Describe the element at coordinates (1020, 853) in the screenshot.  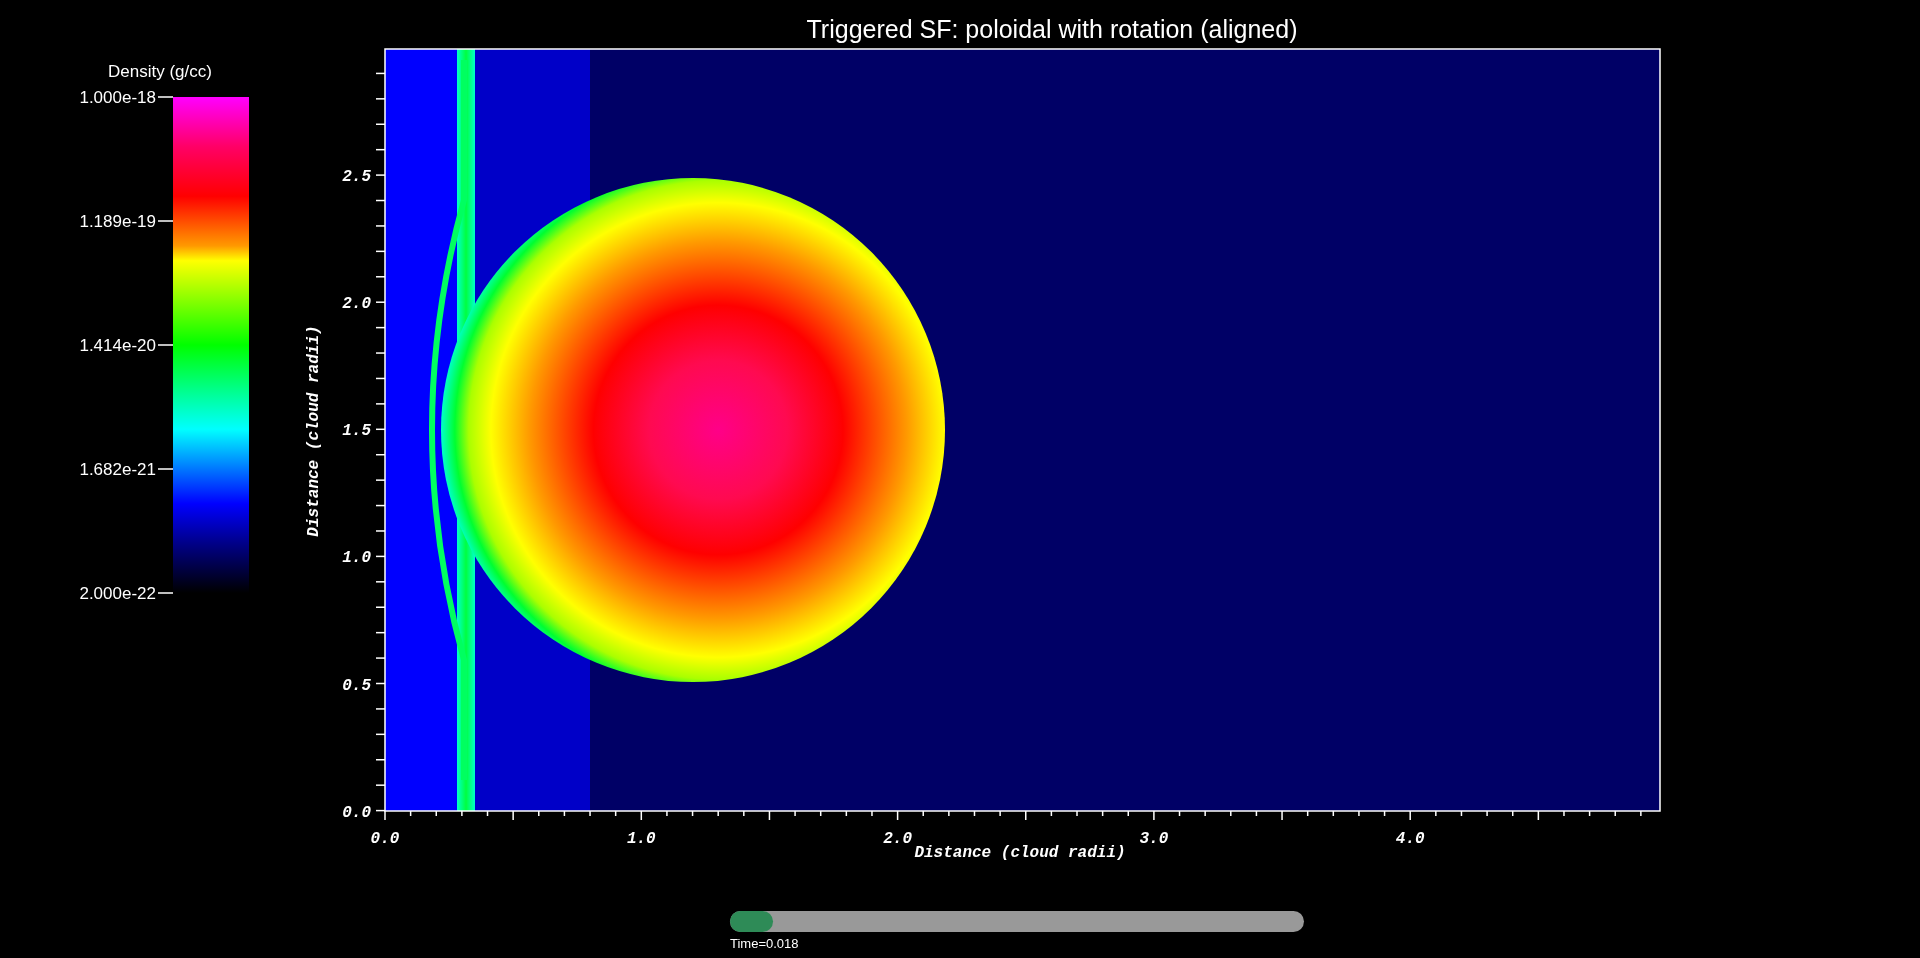
I see `x-axis-label: Distance (cloud radii)` at that location.